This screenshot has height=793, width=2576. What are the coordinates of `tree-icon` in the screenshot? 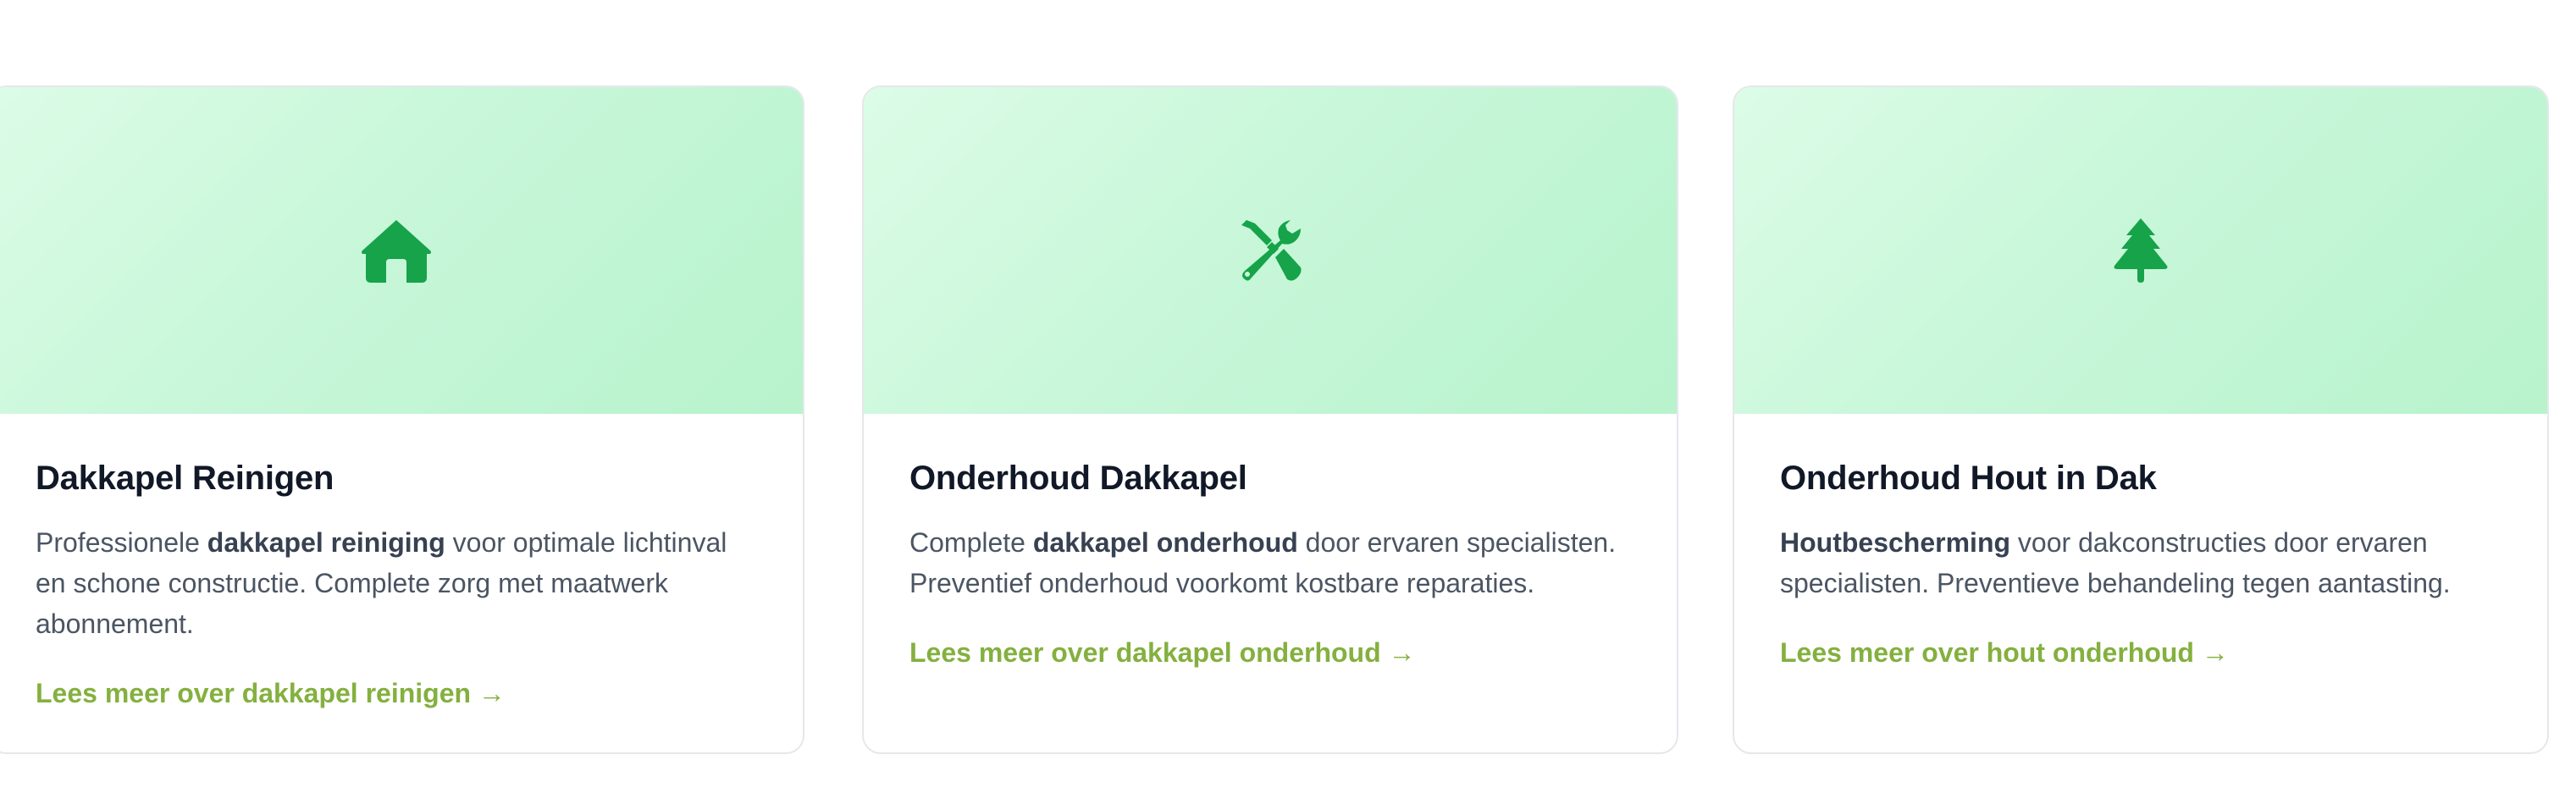 It's located at (2141, 250).